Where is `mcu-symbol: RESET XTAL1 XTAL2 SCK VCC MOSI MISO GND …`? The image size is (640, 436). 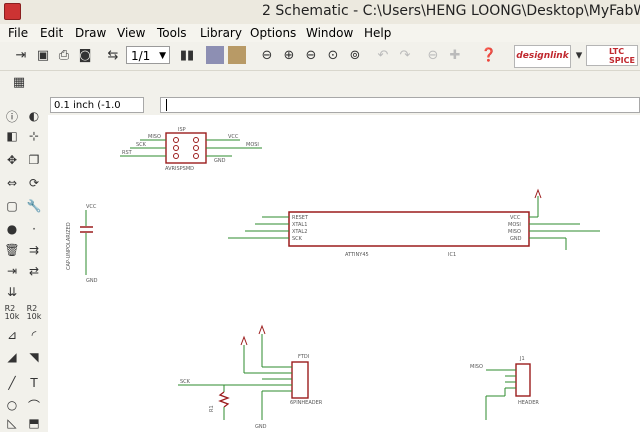
mcu-symbol: RESET XTAL1 XTAL2 SCK VCC MOSI MISO GND … is located at coordinates (414, 223).